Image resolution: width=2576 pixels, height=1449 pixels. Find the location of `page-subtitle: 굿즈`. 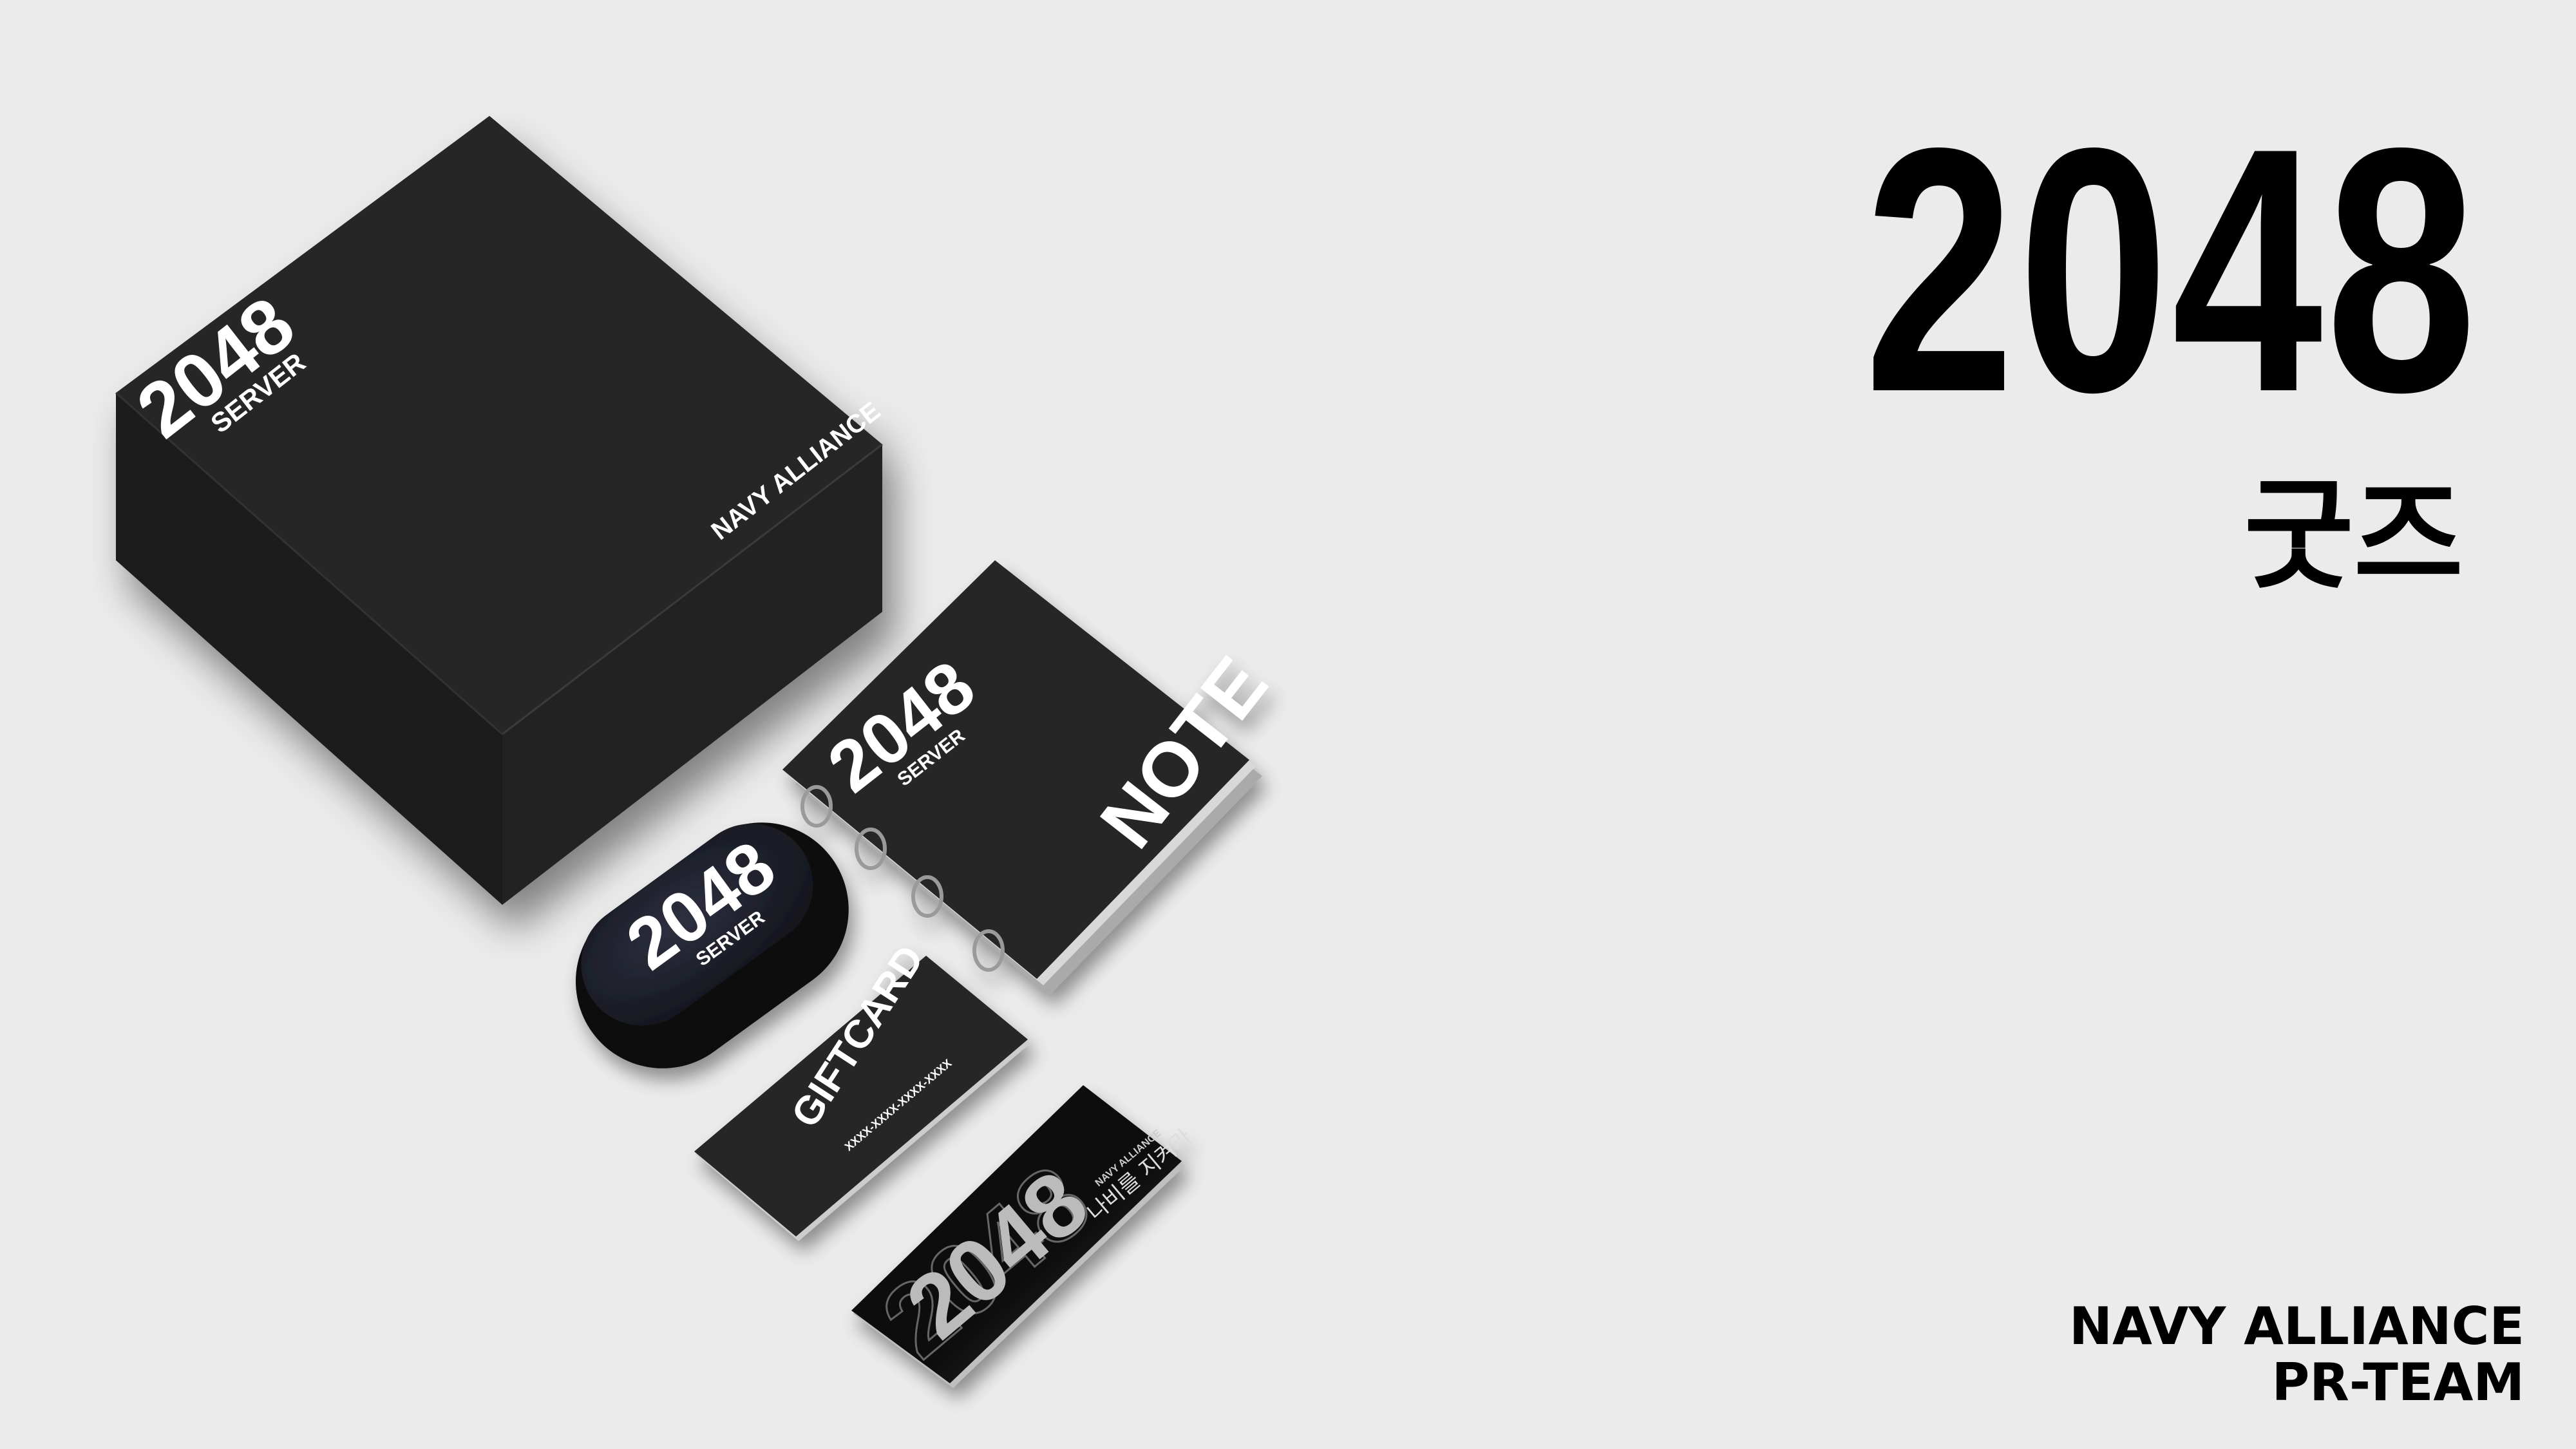

page-subtitle: 굿즈 is located at coordinates (2353, 535).